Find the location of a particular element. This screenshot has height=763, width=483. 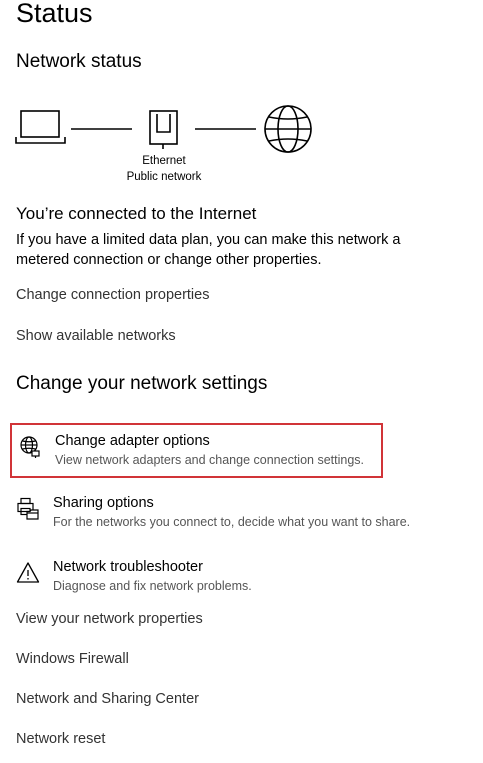

network-profile: Public network is located at coordinates (164, 177).